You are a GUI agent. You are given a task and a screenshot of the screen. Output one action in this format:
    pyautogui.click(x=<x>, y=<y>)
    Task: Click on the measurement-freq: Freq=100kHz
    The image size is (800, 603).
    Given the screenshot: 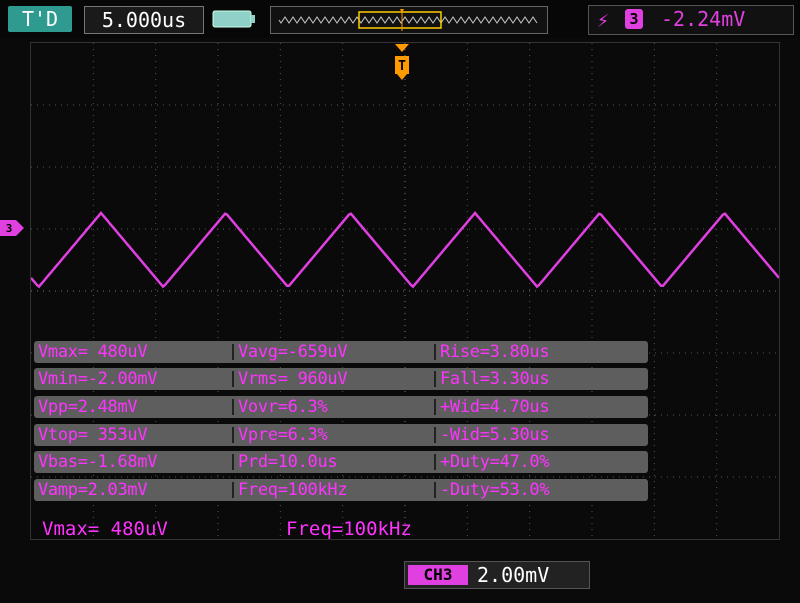 What is the action you would take?
    pyautogui.click(x=293, y=490)
    